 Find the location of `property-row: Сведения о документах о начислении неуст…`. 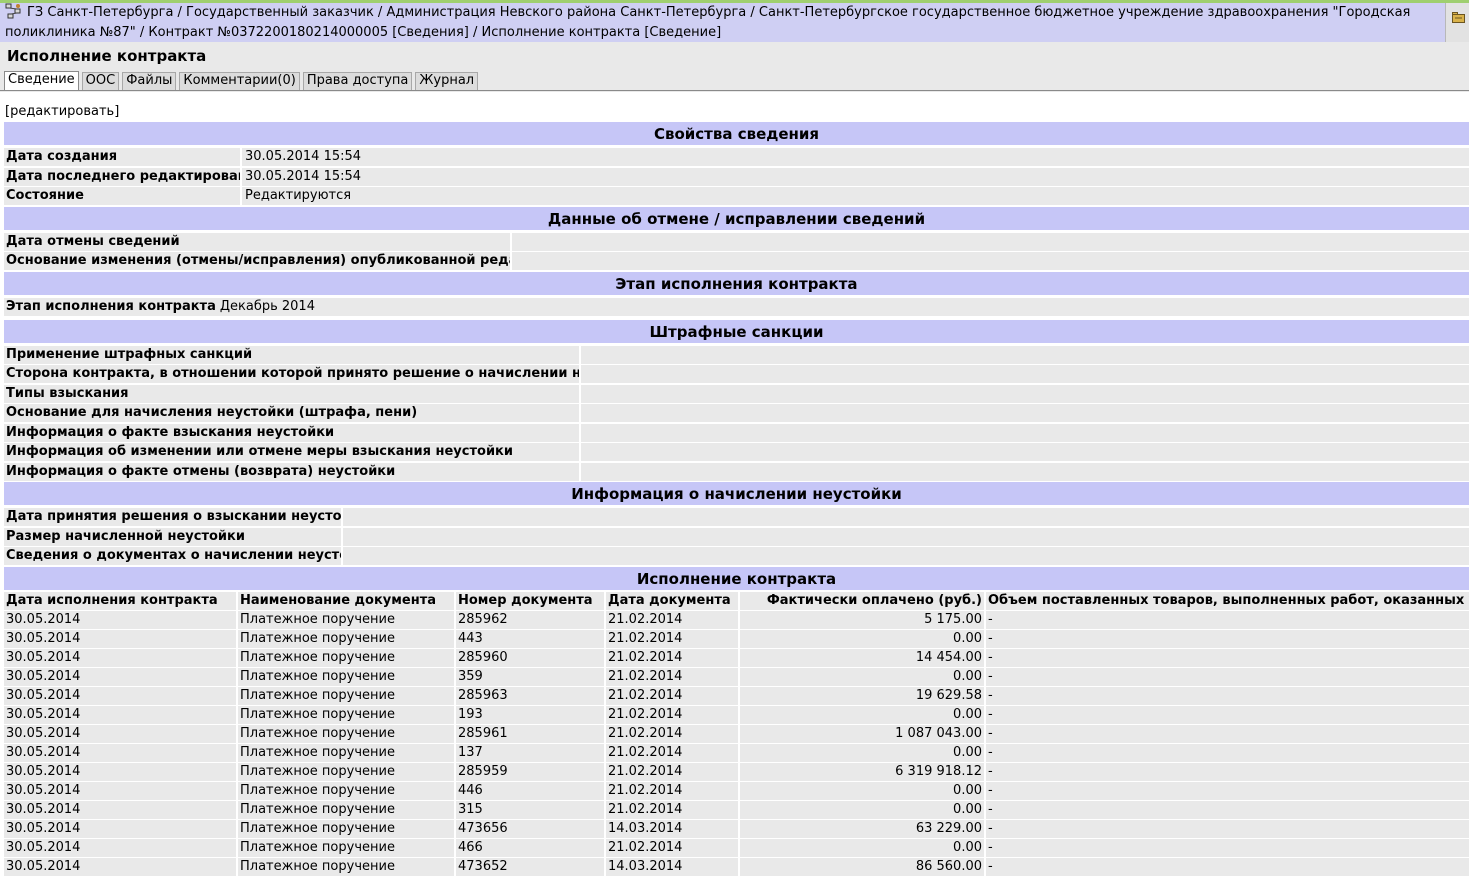

property-row: Сведения о документах о начислении неуст… is located at coordinates (736, 556).